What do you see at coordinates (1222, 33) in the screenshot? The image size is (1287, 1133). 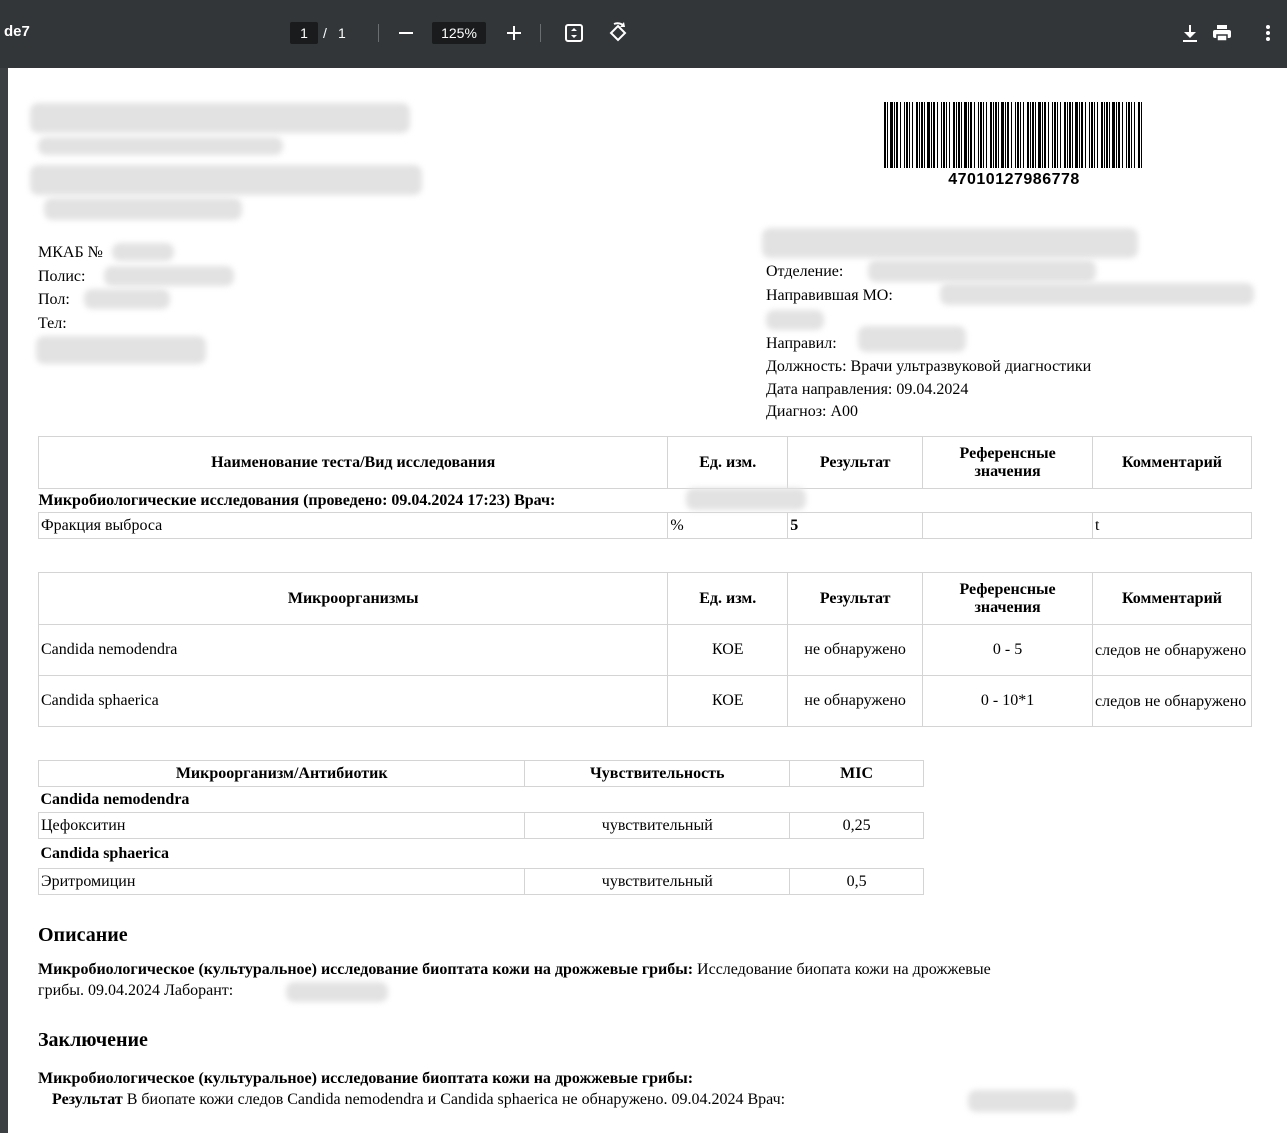 I see `print-icon` at bounding box center [1222, 33].